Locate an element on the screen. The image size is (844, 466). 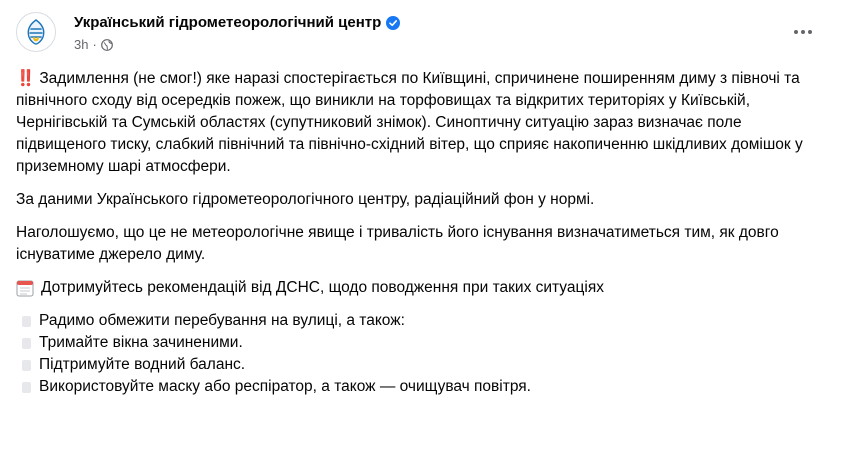
list-item: Тримайте вікна зачиненими. is located at coordinates (422, 343).